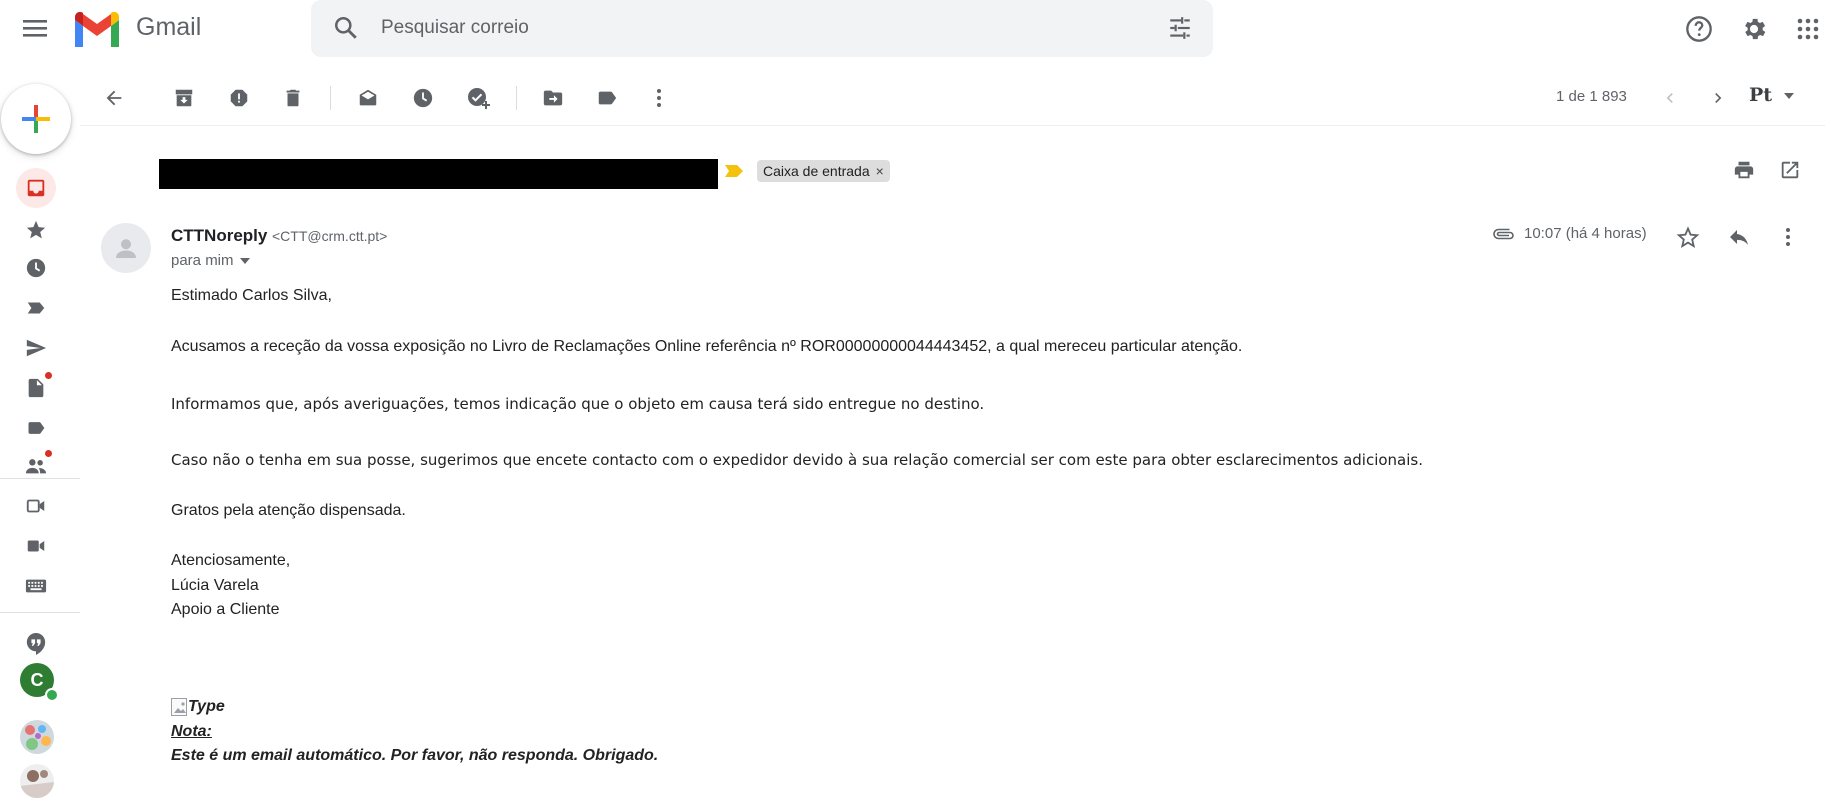 The image size is (1825, 802). I want to click on recipient-text: para mim, so click(202, 260).